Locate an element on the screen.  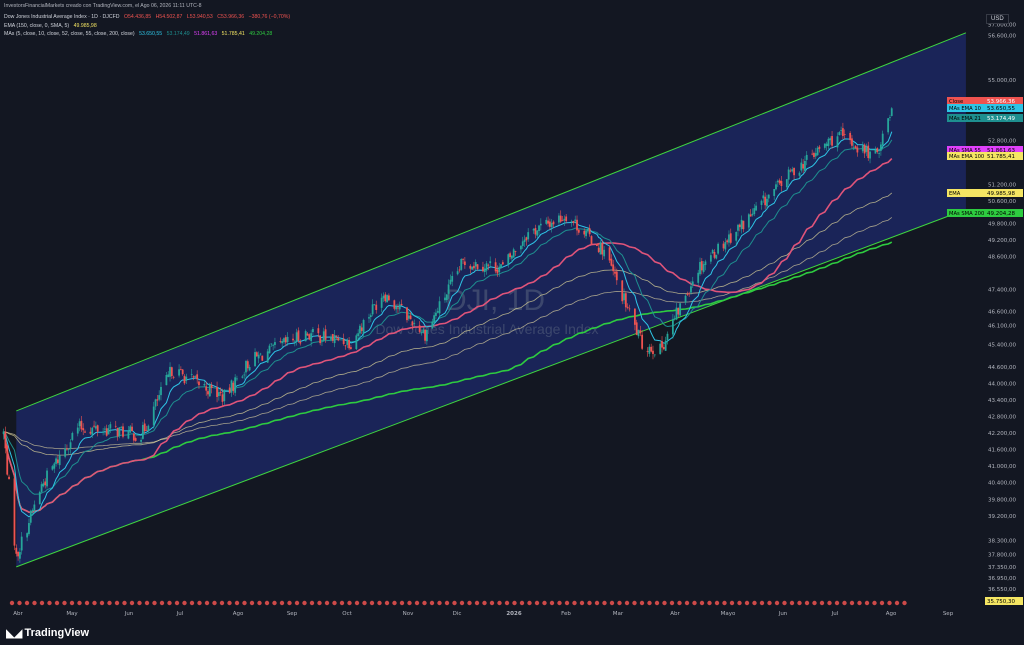
time-tick-label: Jul is located at coordinates (835, 614).